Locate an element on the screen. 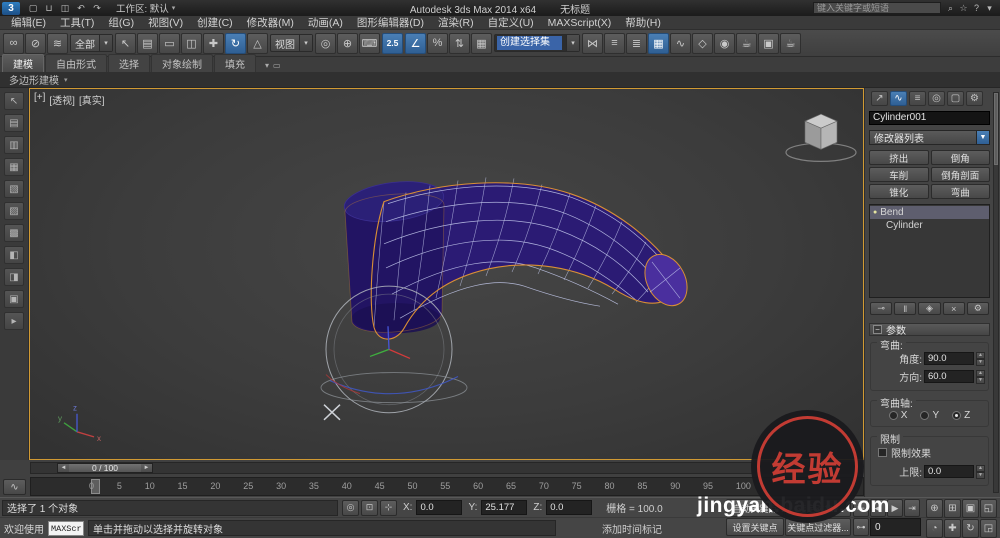 The width and height of the screenshot is (1000, 538). angle-field: 90.0 is located at coordinates (949, 358).